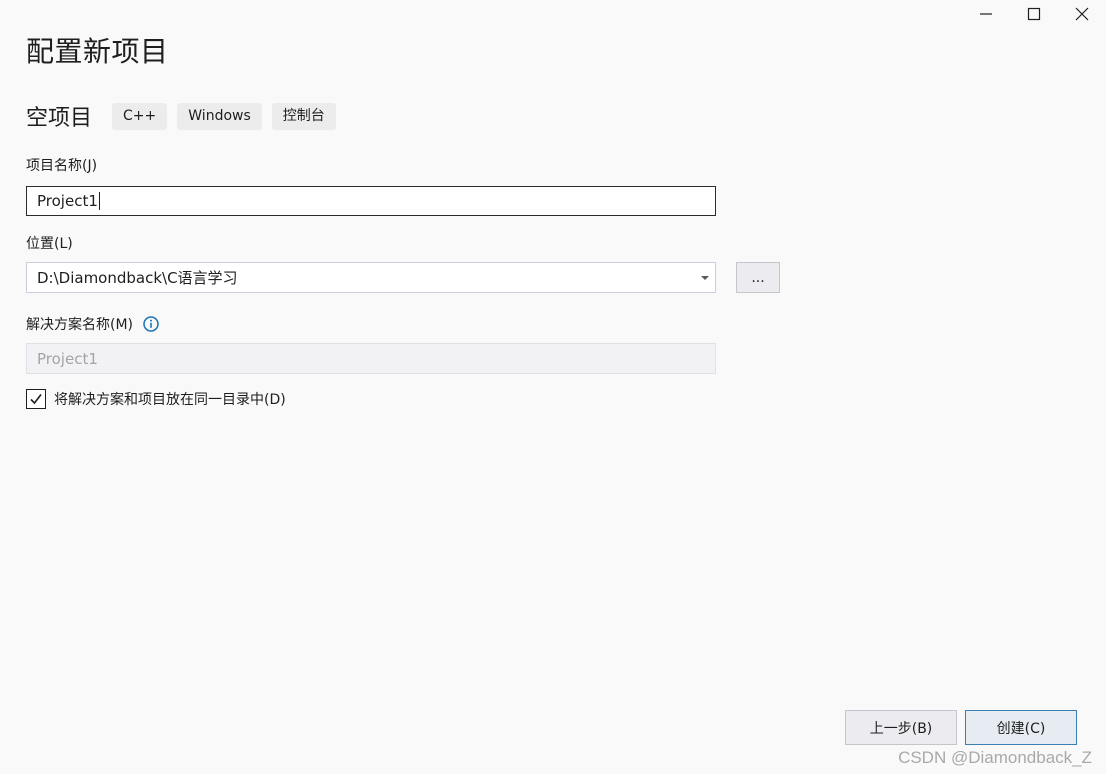  I want to click on location-label: 位置(L), so click(49, 244).